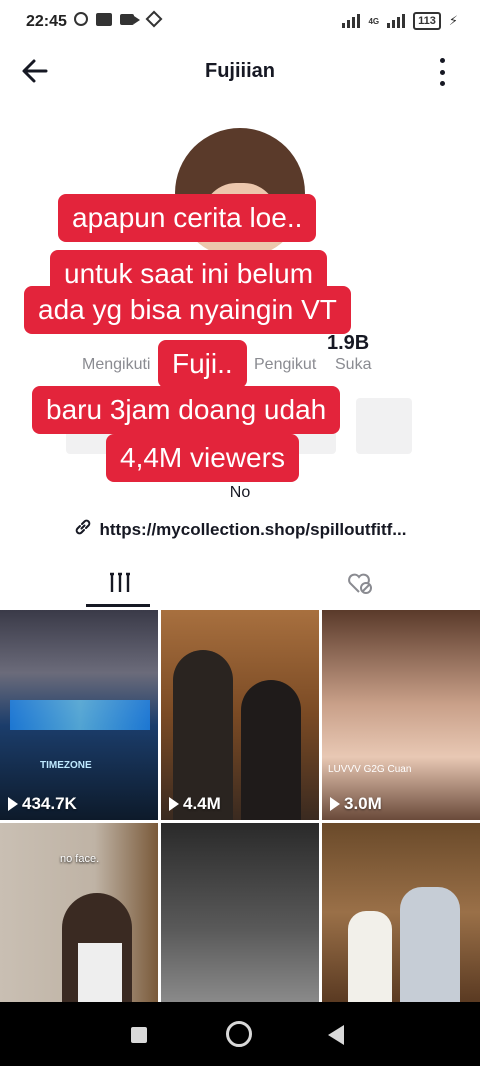  Describe the element at coordinates (42, 804) in the screenshot. I see `view-count: 434.7K` at that location.